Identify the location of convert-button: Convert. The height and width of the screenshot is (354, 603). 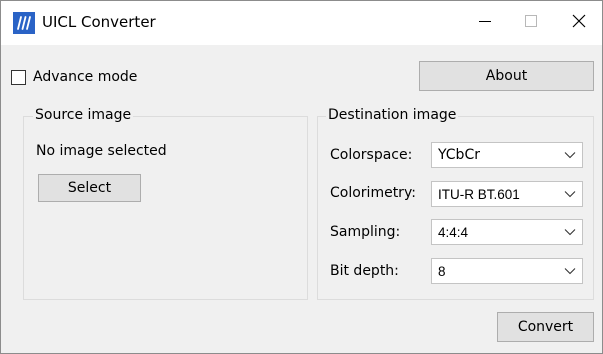
(545, 327).